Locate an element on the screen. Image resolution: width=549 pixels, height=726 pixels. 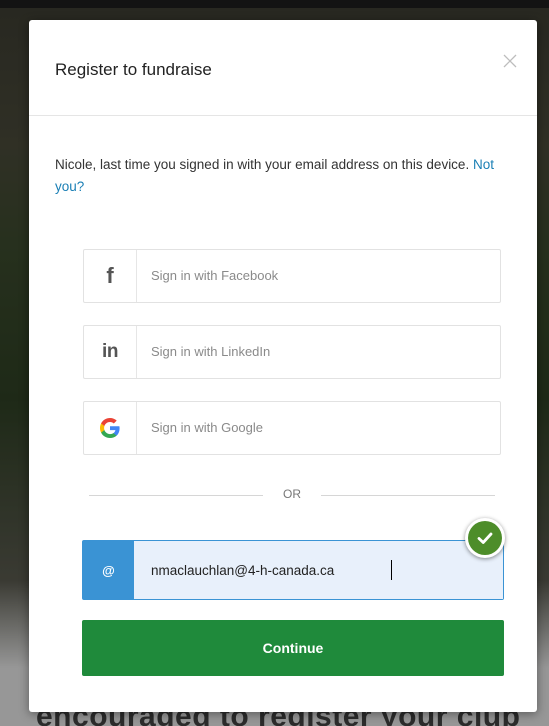
linkedin-icon-cell: in is located at coordinates (110, 352).